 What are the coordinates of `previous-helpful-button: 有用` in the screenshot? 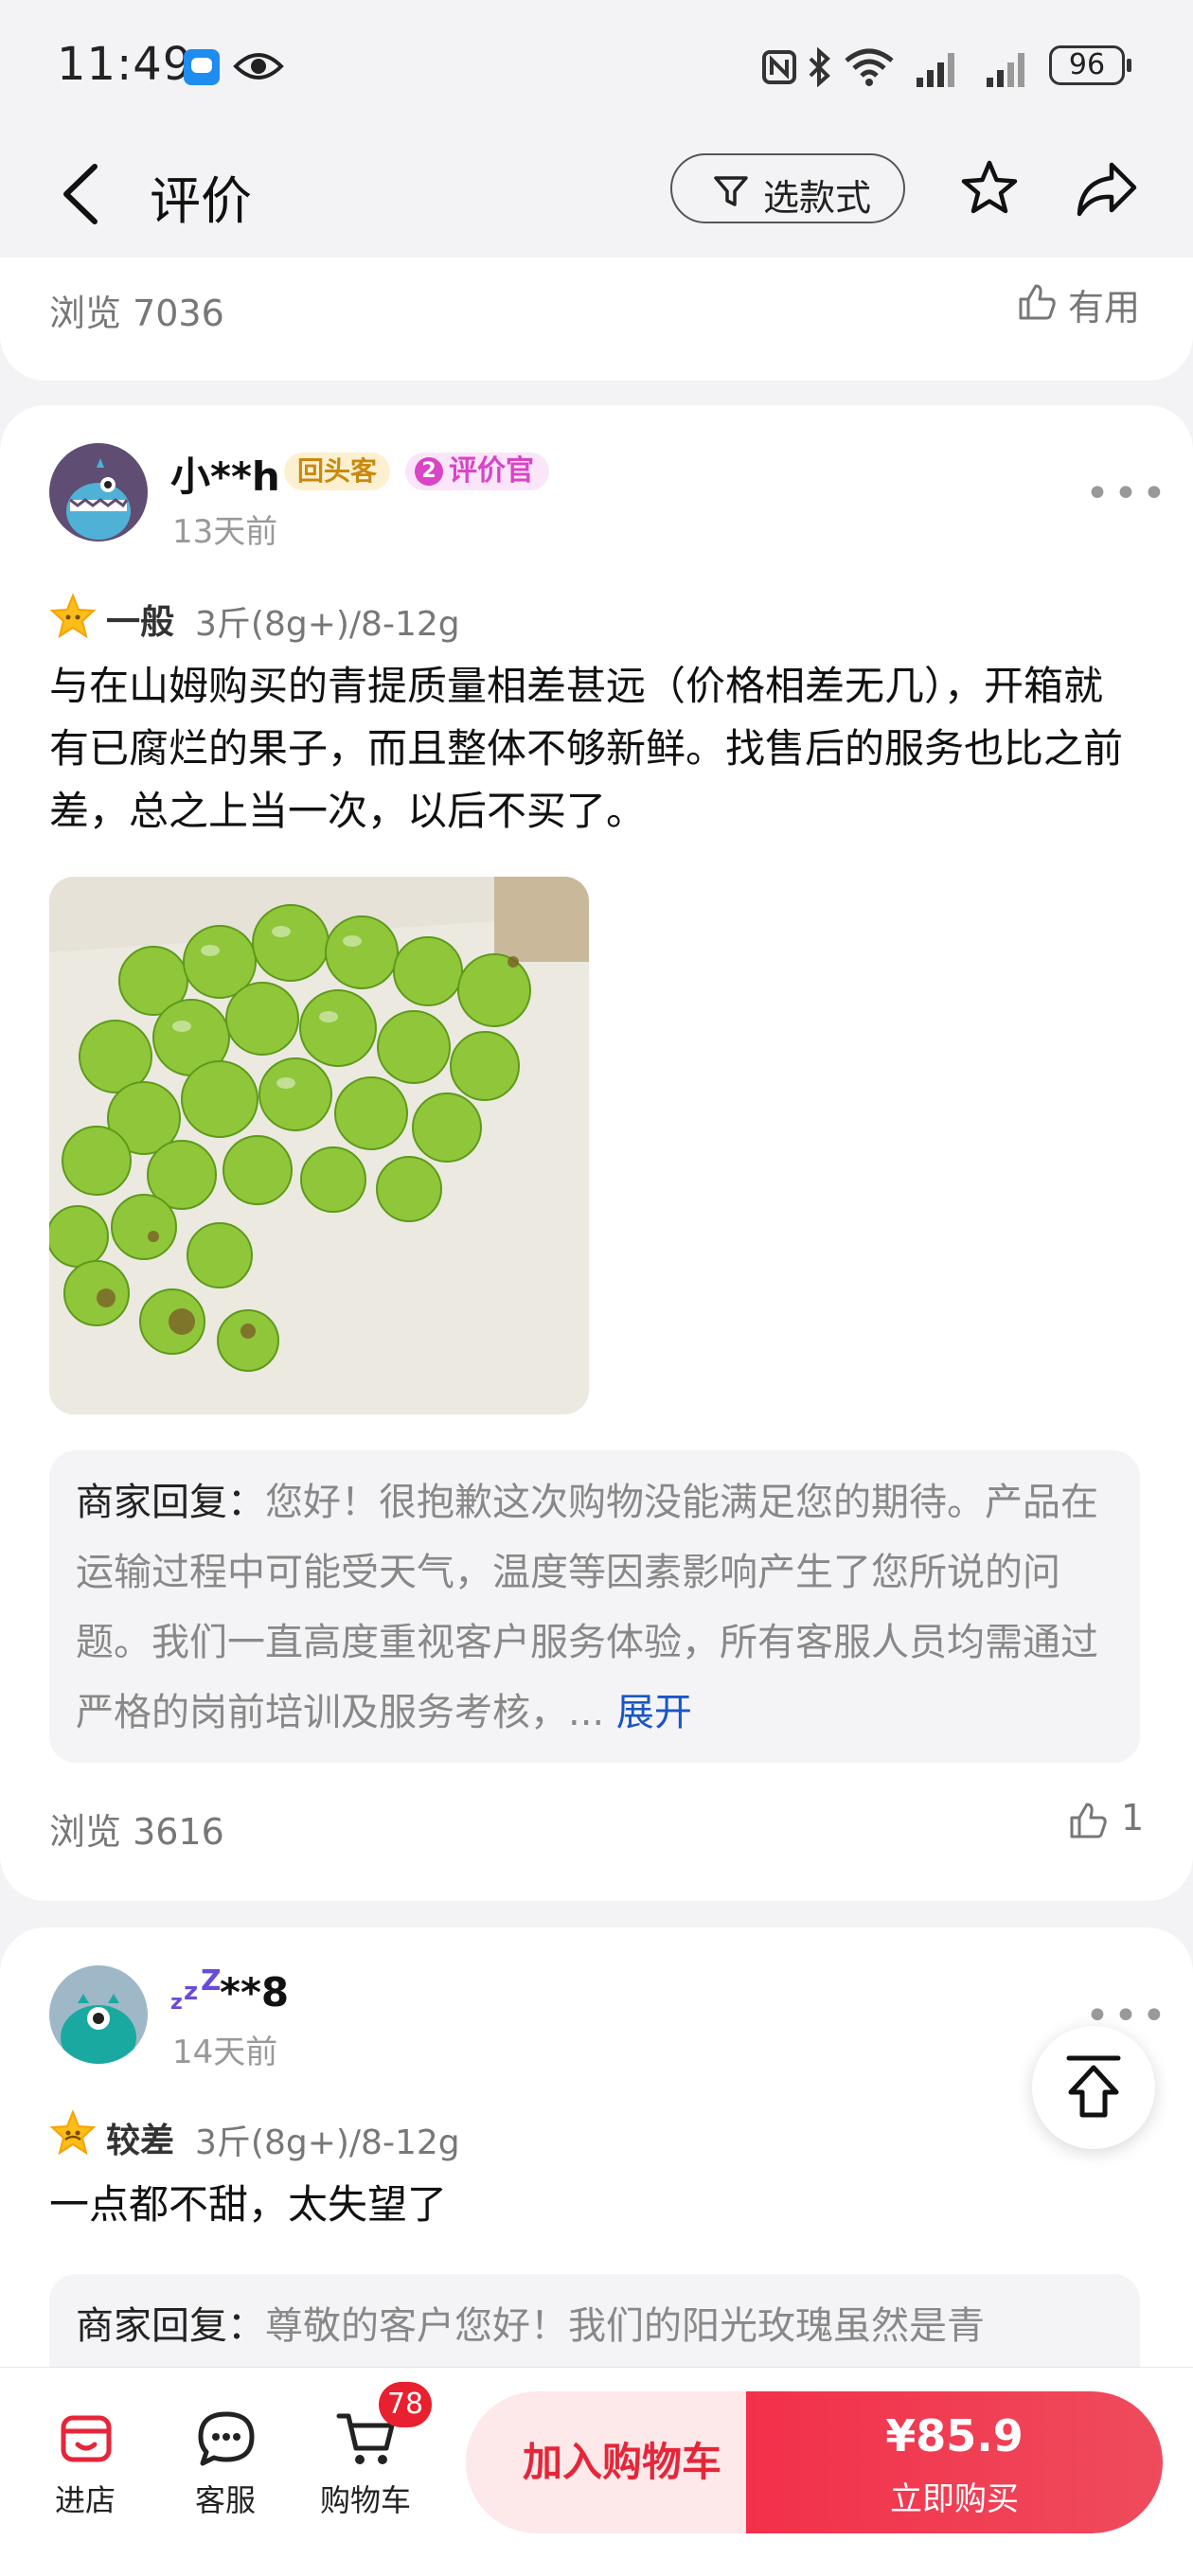 It's located at (1083, 304).